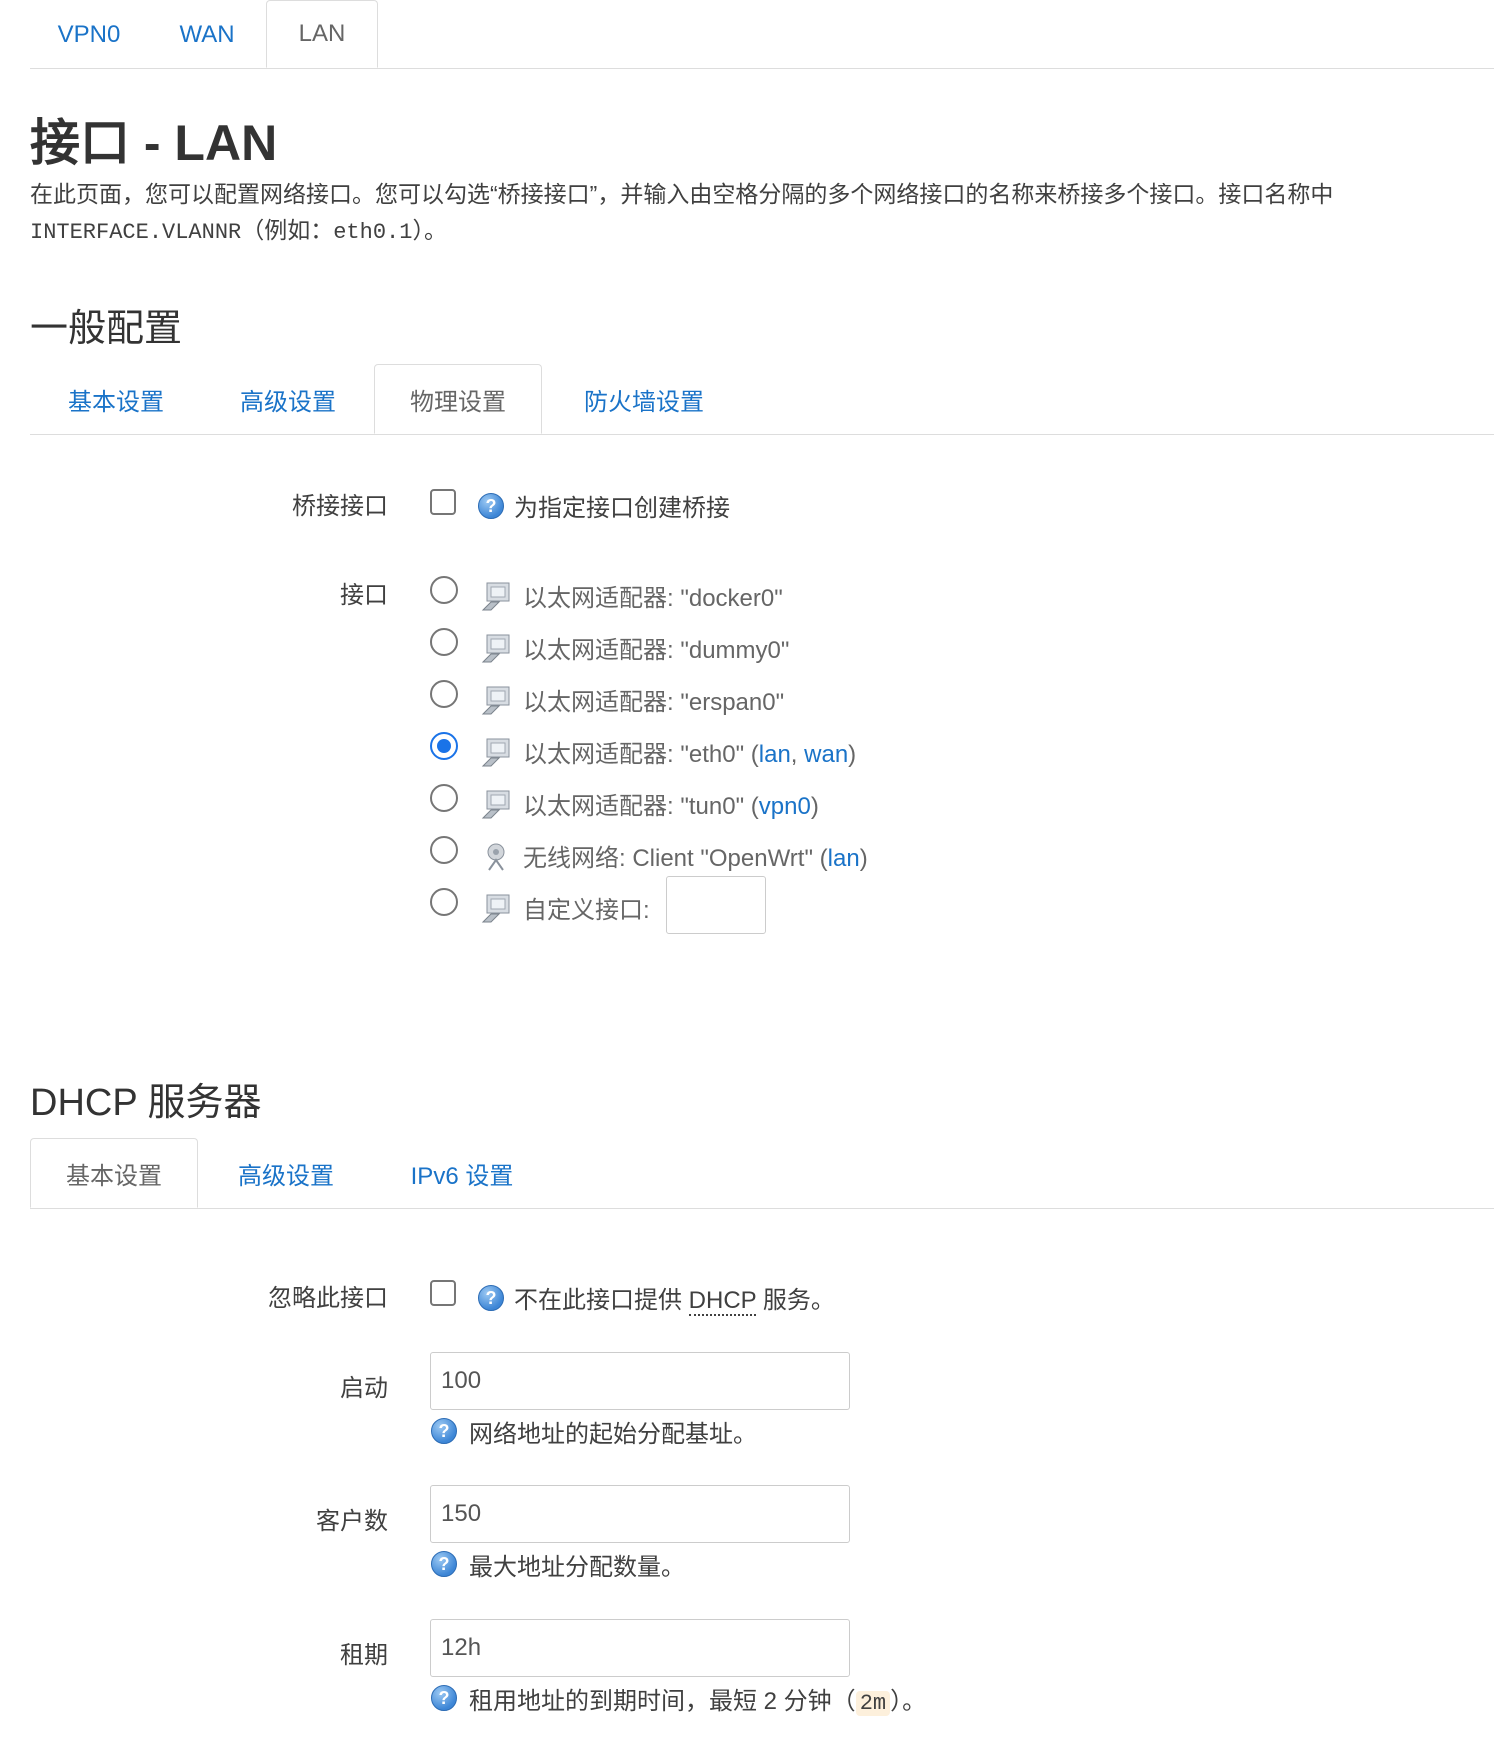  Describe the element at coordinates (598, 1300) in the screenshot. I see `help-text-part: 不在此接口提供` at that location.